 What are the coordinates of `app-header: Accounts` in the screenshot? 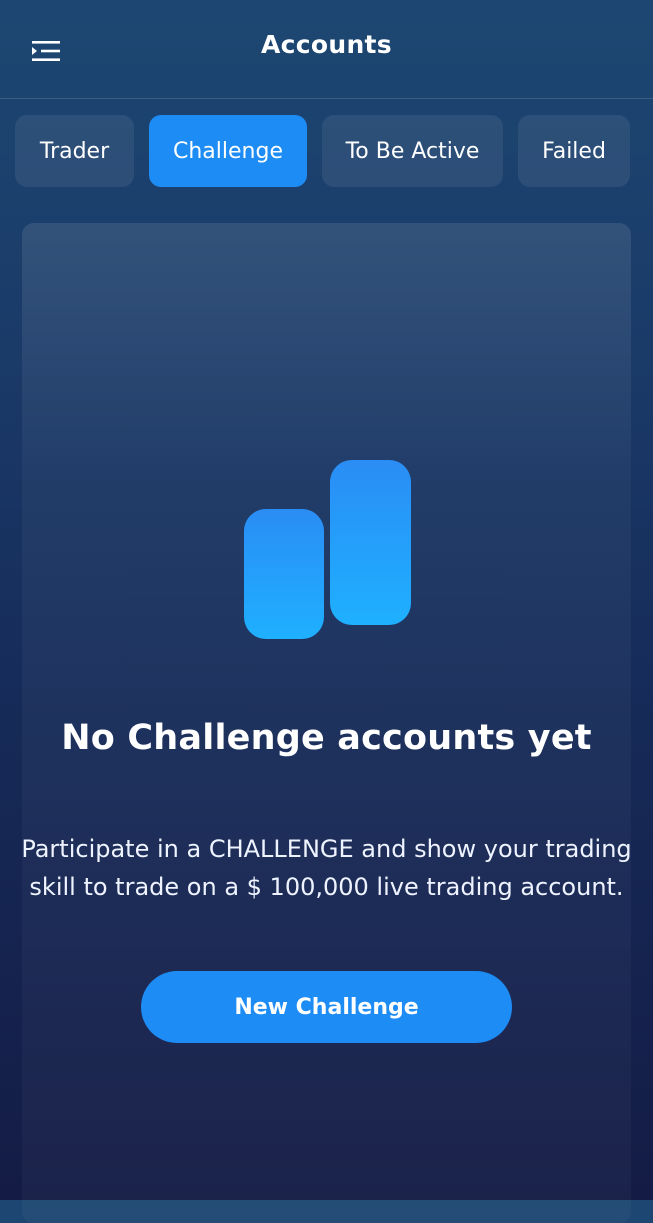 It's located at (326, 49).